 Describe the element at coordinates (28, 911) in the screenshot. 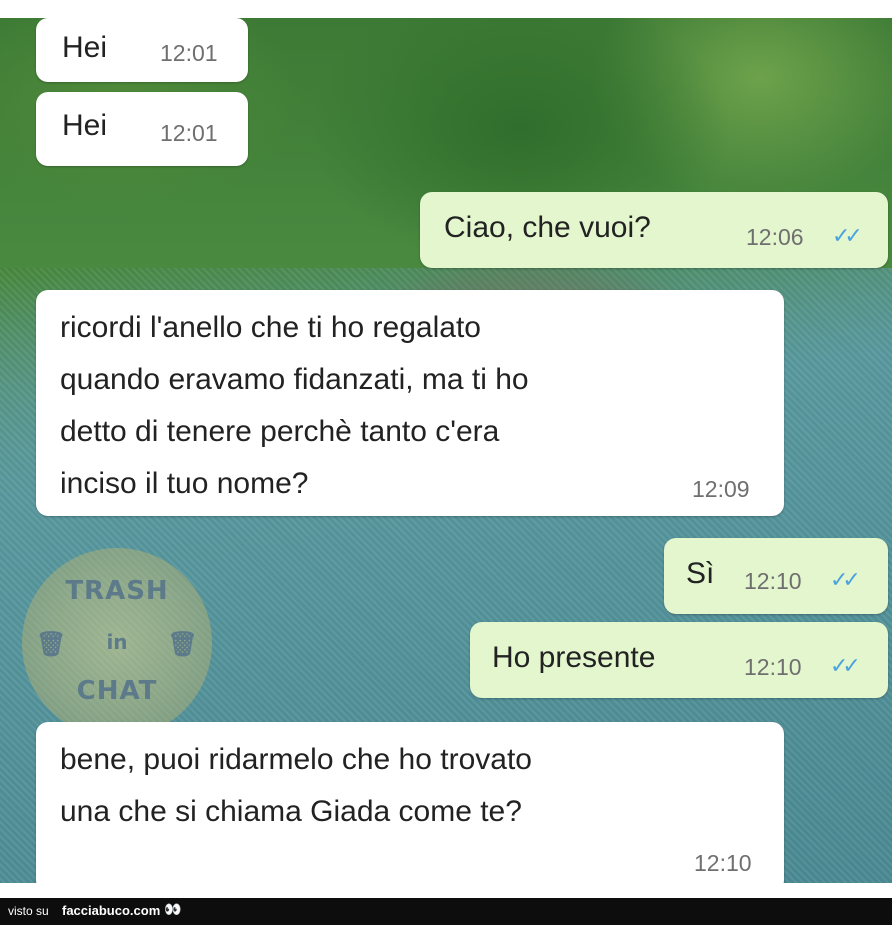

I see `footer-prefix: visto su` at that location.